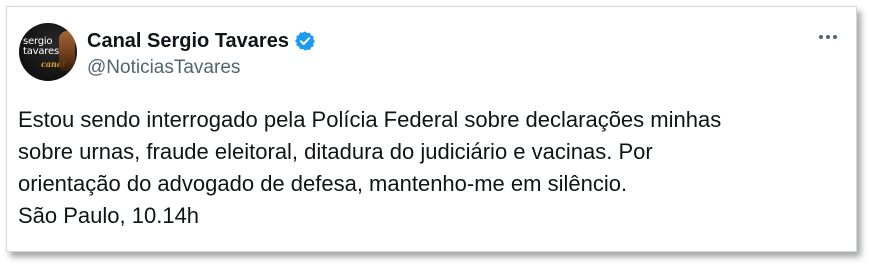  What do you see at coordinates (188, 41) in the screenshot?
I see `author-display-name: Canal Sergio Tavares` at bounding box center [188, 41].